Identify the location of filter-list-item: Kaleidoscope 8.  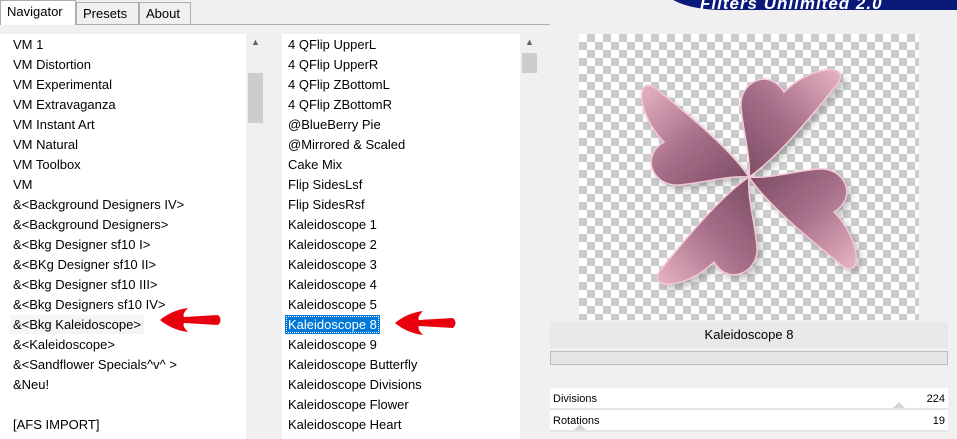
(332, 324).